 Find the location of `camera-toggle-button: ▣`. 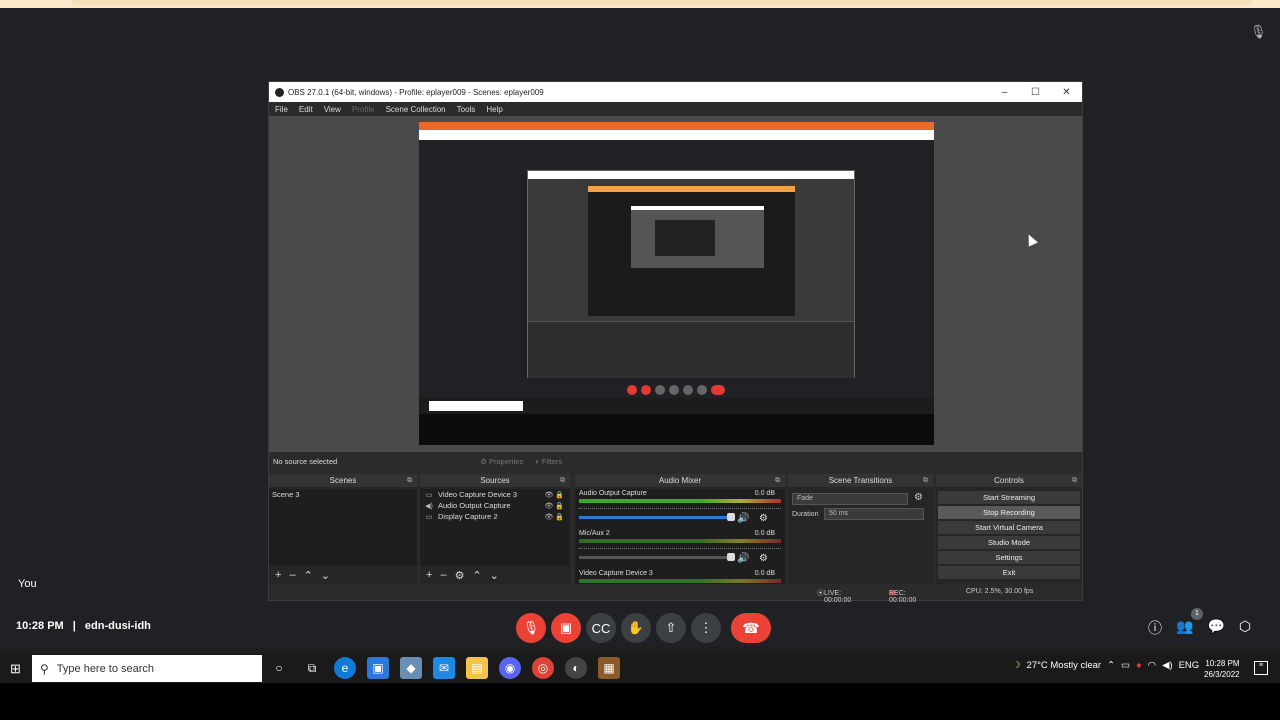

camera-toggle-button: ▣ is located at coordinates (566, 628).